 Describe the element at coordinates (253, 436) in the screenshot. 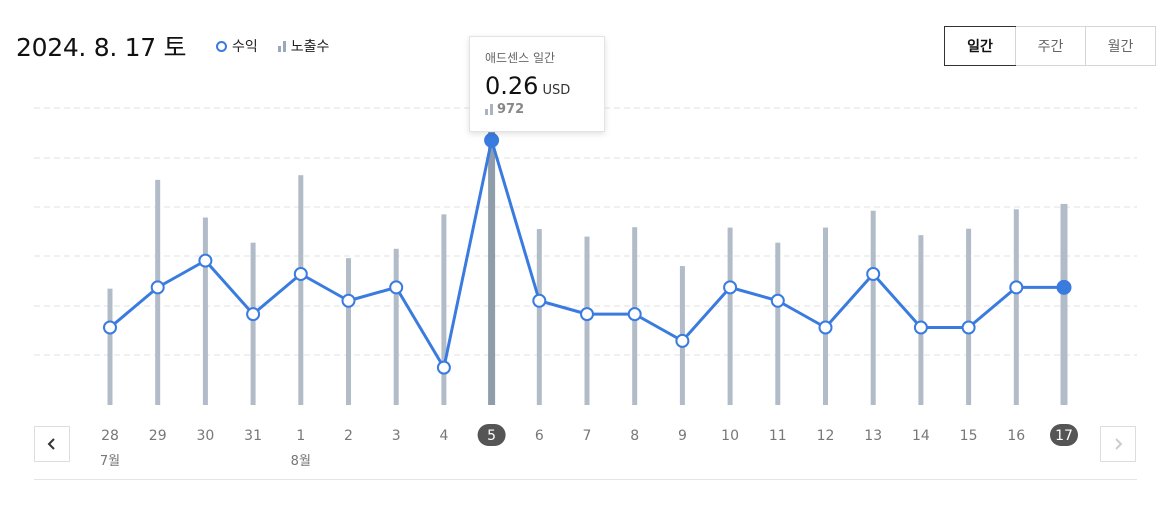

I see `x-tick-label: 31` at that location.